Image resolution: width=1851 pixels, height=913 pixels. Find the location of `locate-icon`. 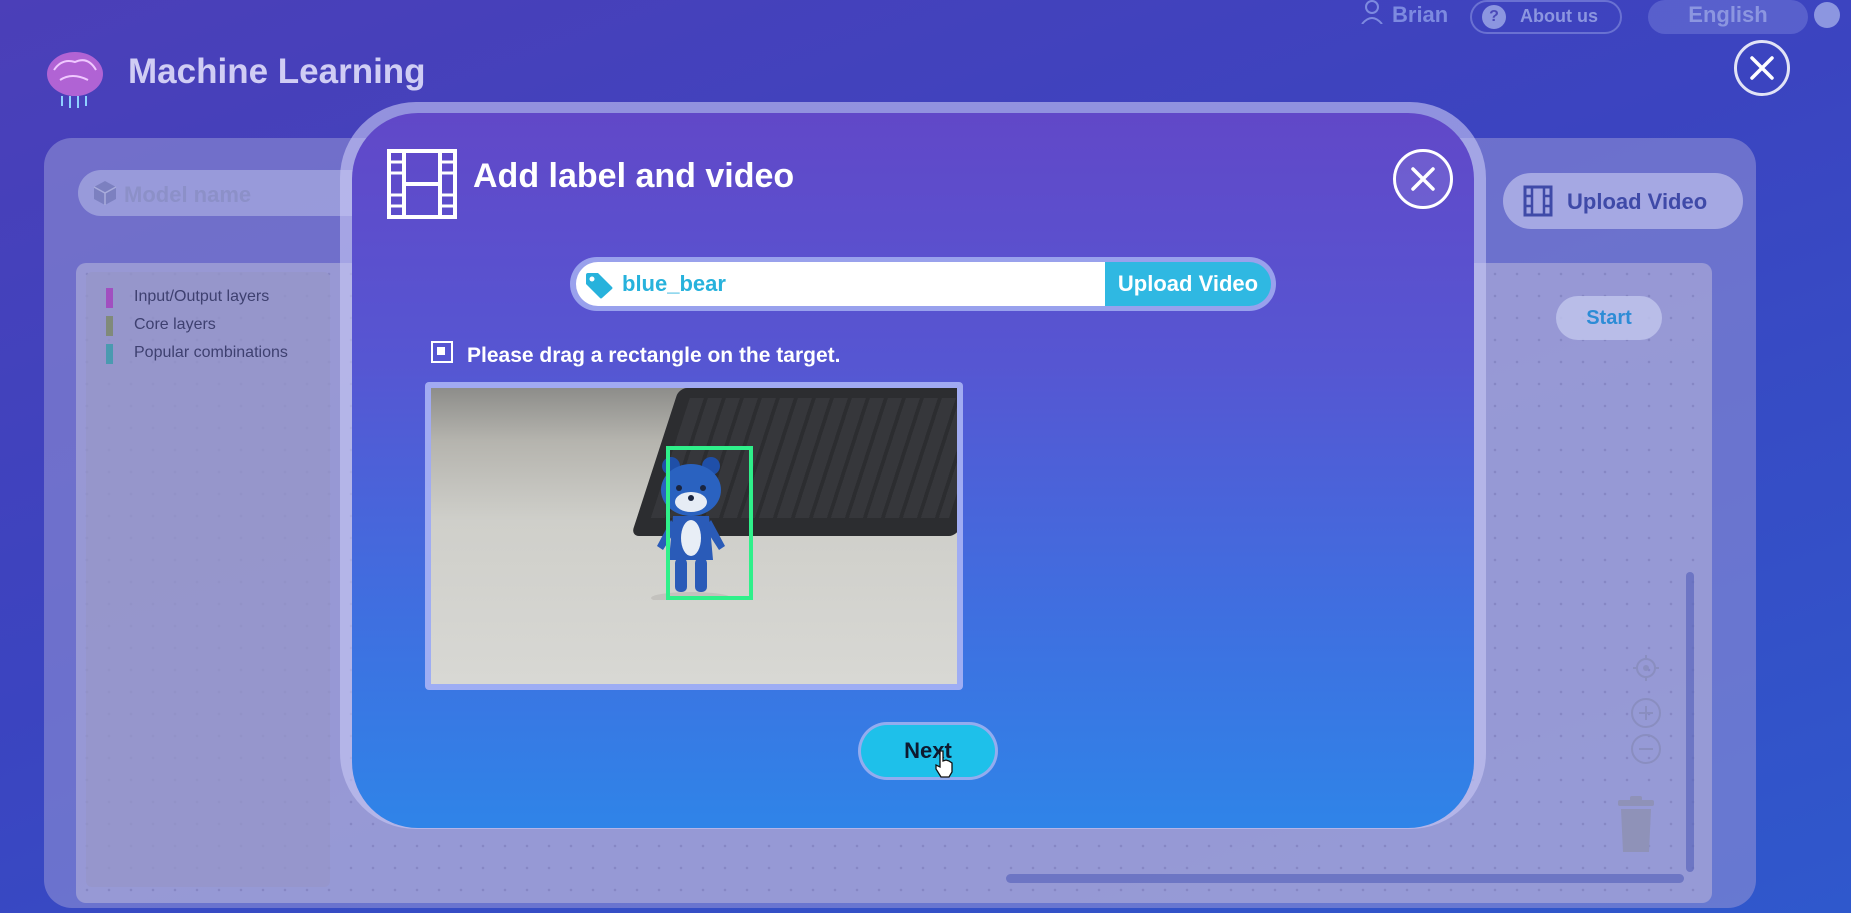

locate-icon is located at coordinates (1646, 668).